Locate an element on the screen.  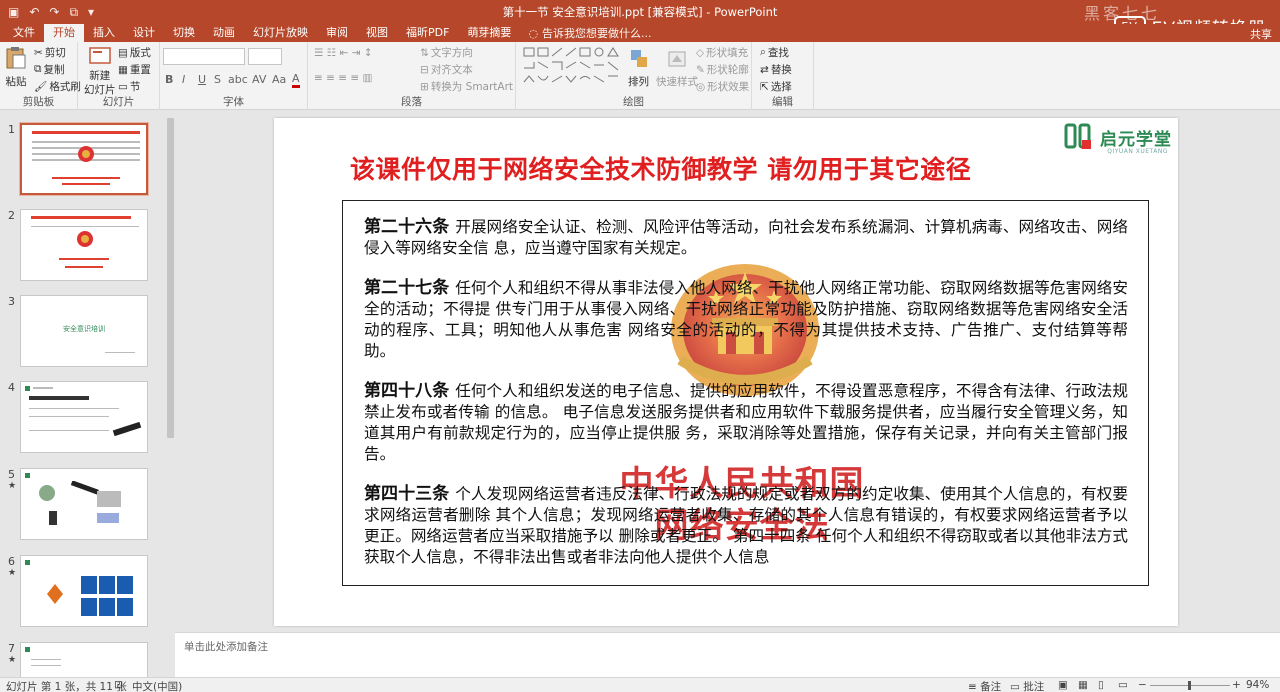
shadow-button: abc is located at coordinates (238, 79).